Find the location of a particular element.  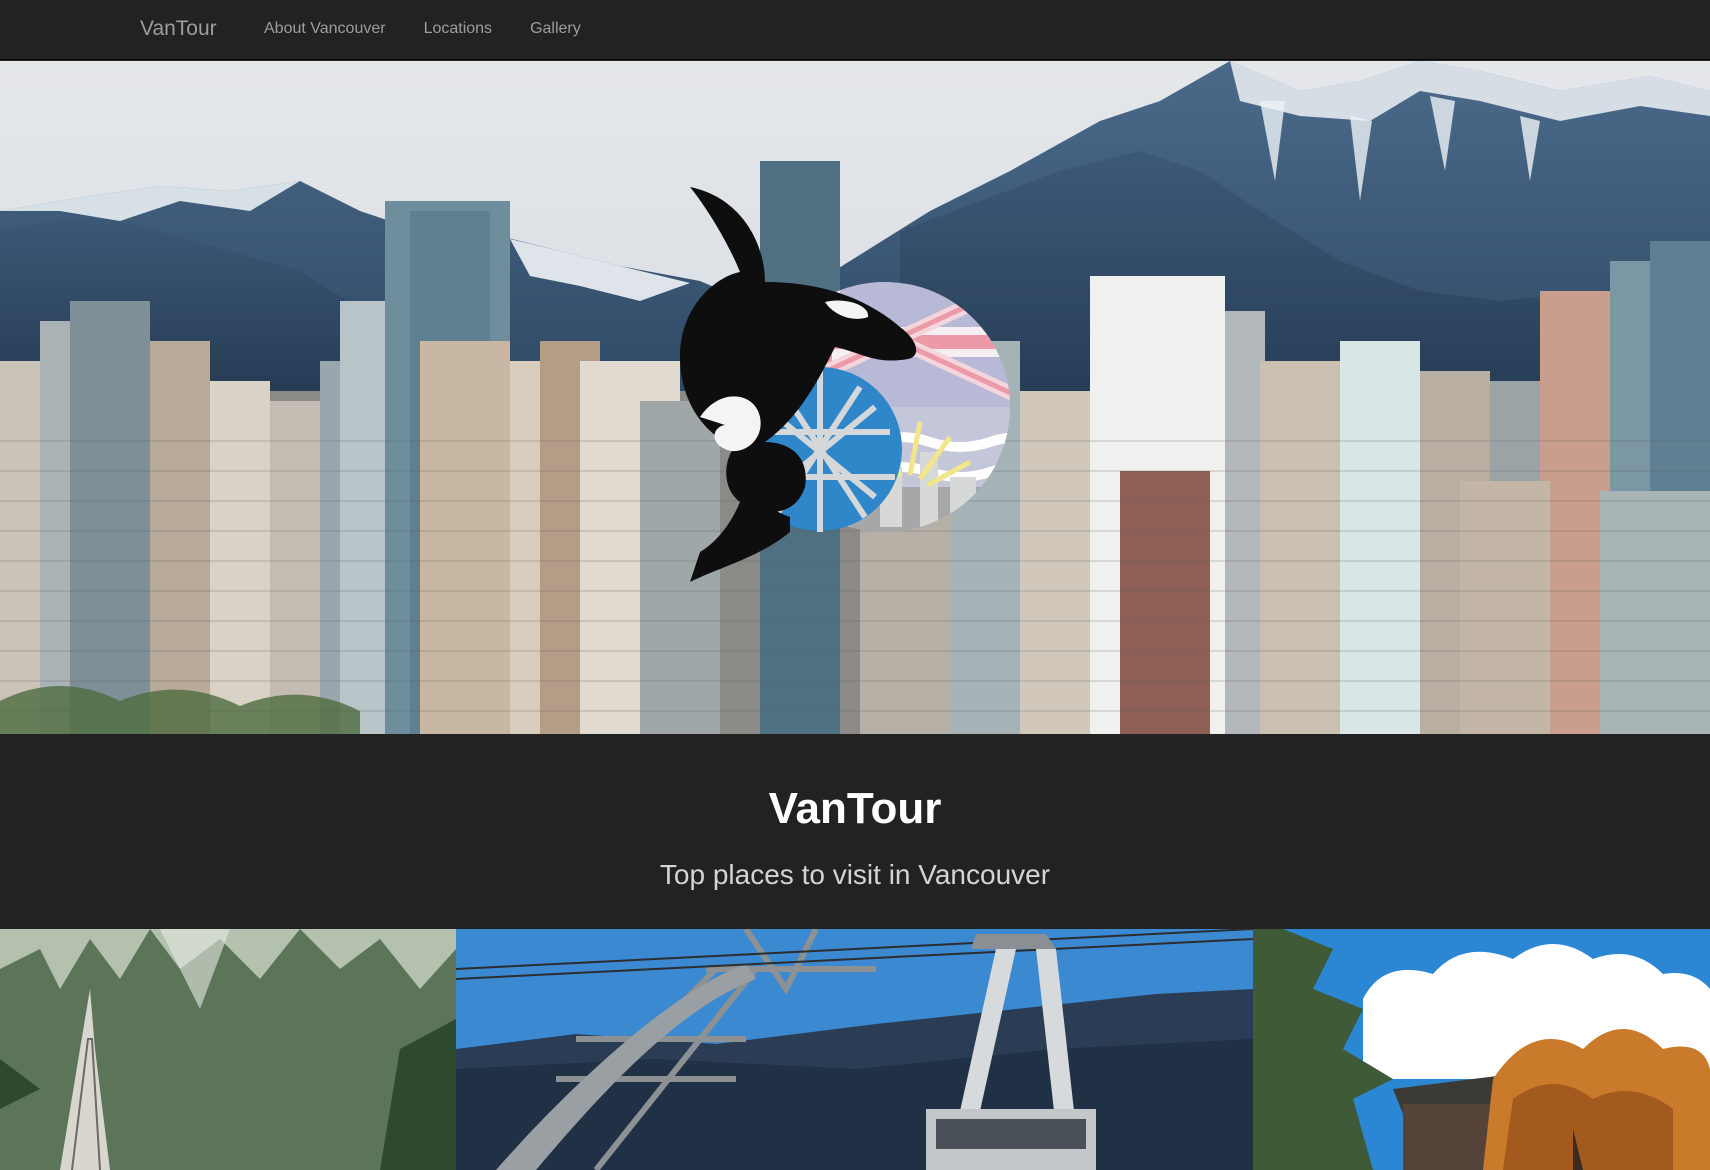

gallery-tile-chinese-garden is located at coordinates (1481, 1049).